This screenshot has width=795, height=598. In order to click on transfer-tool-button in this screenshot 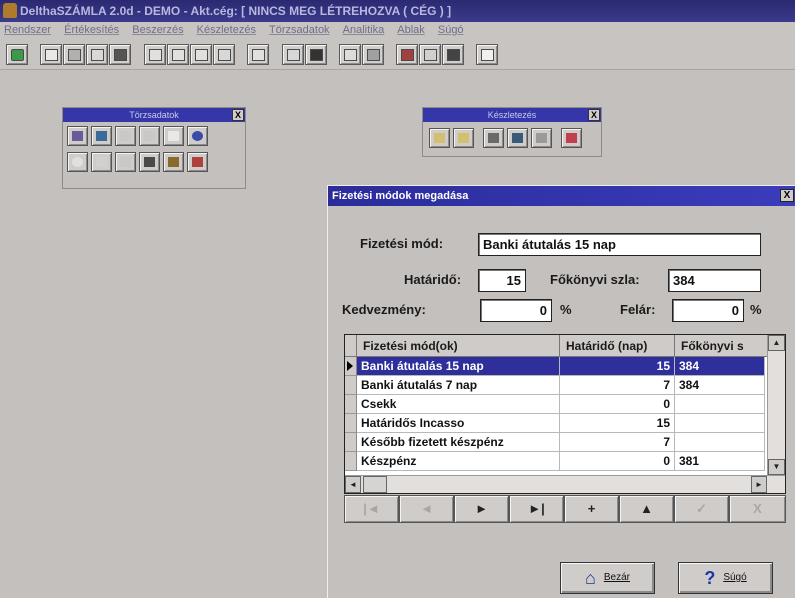, I will do `click(350, 54)`.